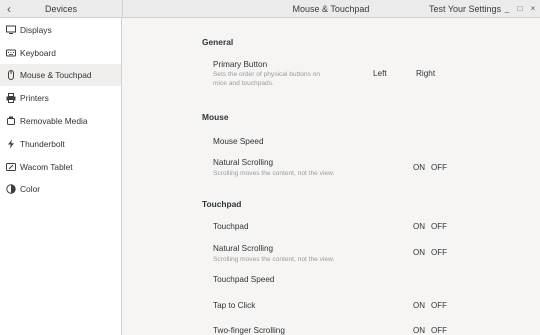 Image resolution: width=540 pixels, height=335 pixels. What do you see at coordinates (42, 144) in the screenshot?
I see `sidebar-item-label: Thunderbolt` at bounding box center [42, 144].